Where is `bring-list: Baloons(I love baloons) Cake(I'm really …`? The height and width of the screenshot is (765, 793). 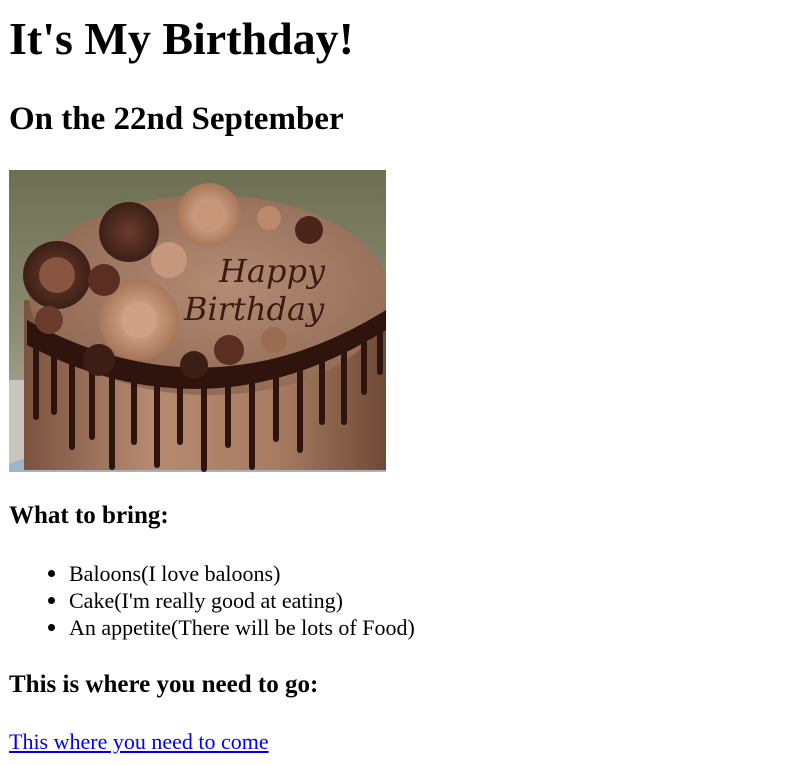
bring-list: Baloons(I love baloons) Cake(I'm really … is located at coordinates (212, 600).